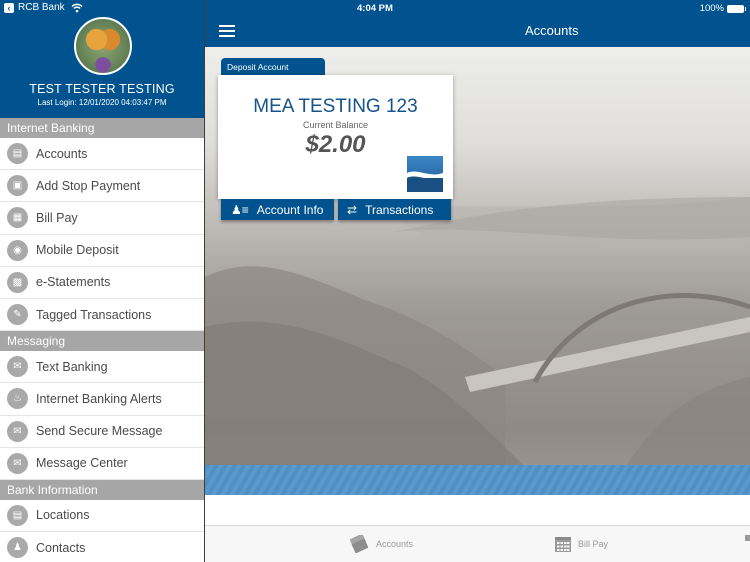  I want to click on transactions-label: Transactions, so click(399, 209).